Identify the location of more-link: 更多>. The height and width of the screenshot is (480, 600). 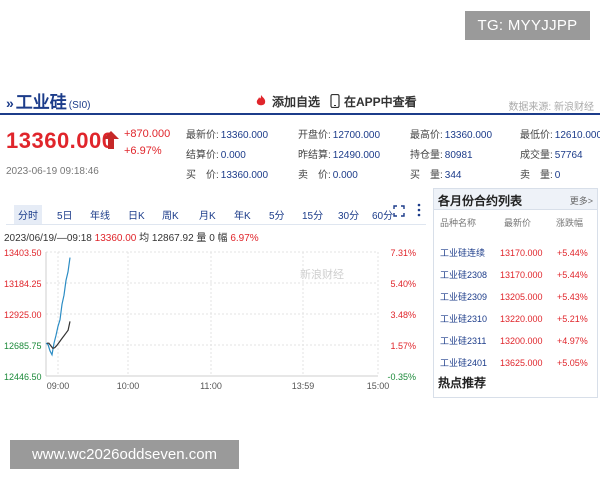
(581, 200).